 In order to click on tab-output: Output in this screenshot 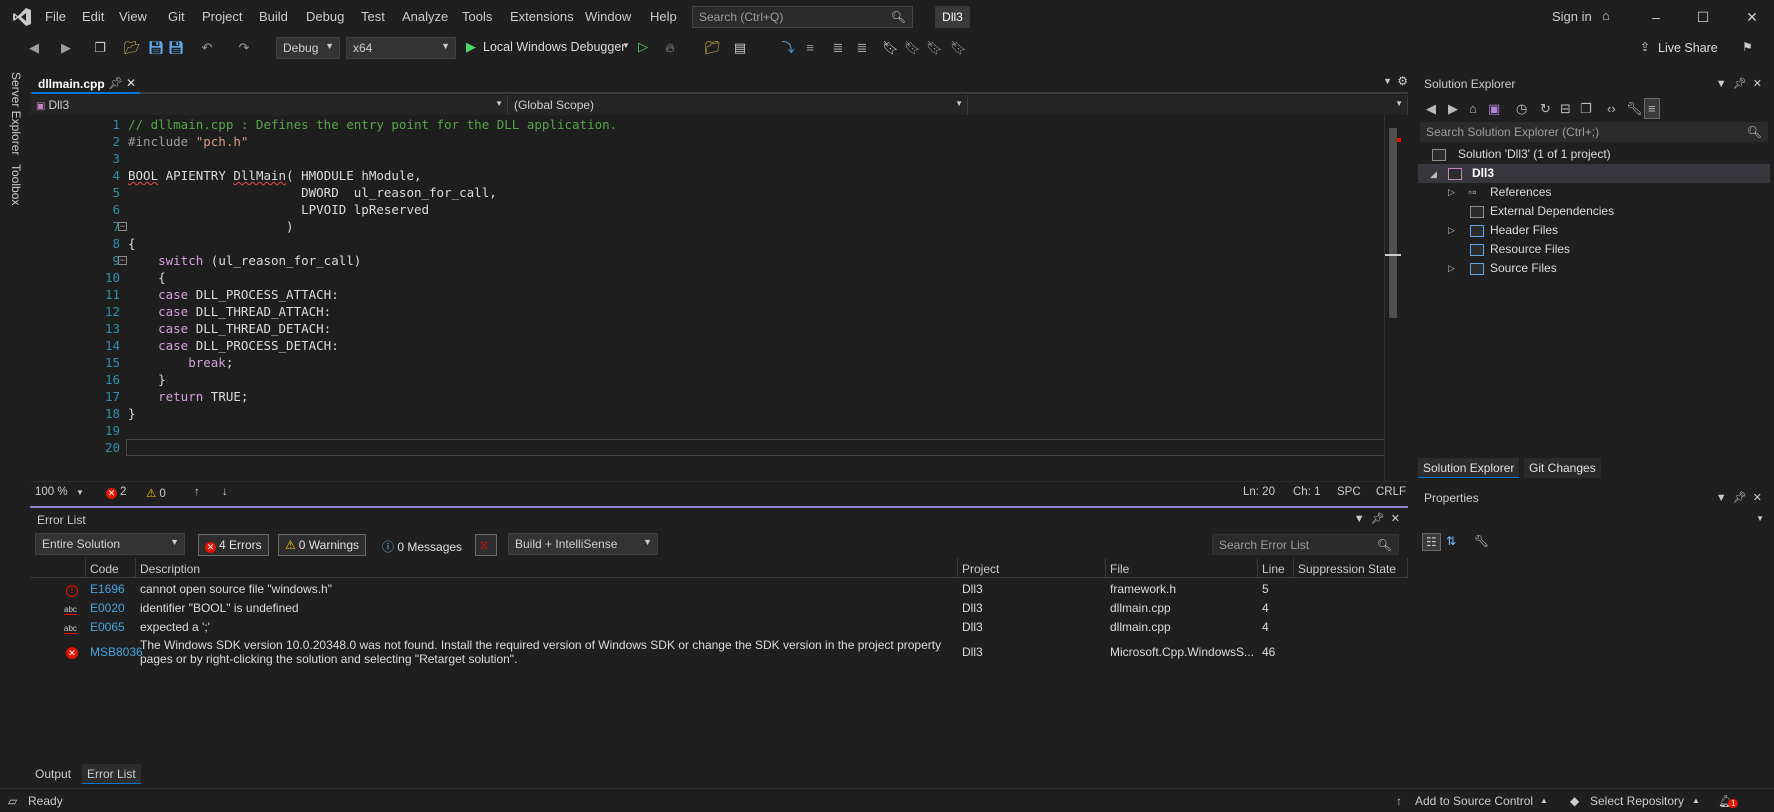, I will do `click(53, 774)`.